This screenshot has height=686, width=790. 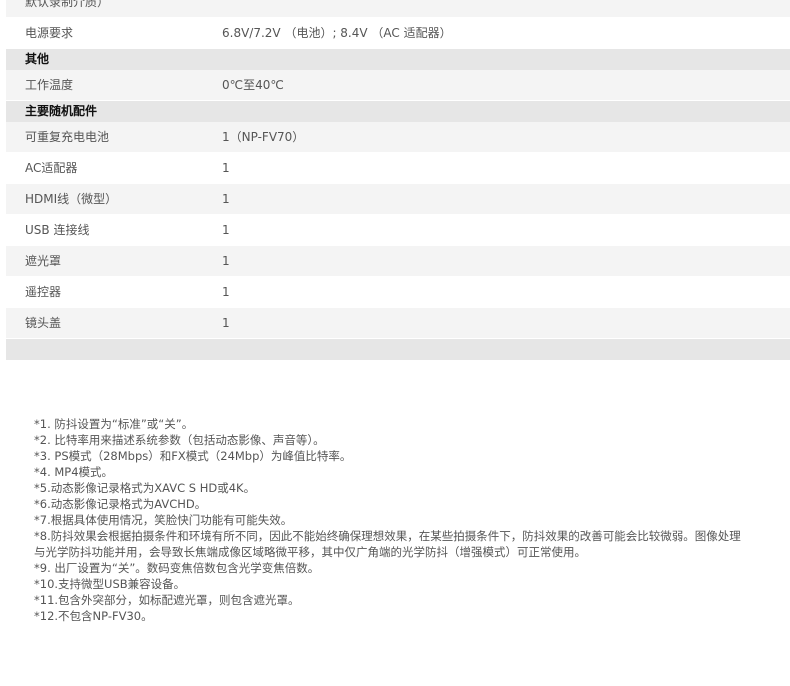 What do you see at coordinates (43, 323) in the screenshot?
I see `spec-label: 镜头盖` at bounding box center [43, 323].